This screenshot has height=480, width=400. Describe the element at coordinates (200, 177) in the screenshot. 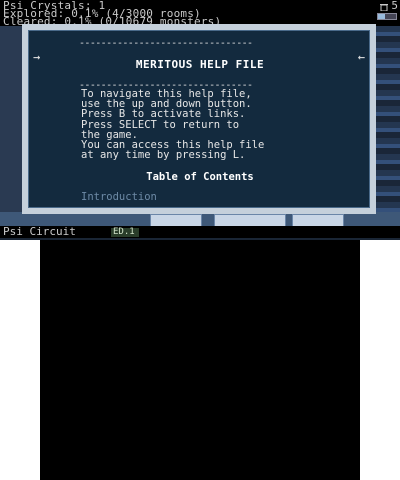

I see `toc-heading: Table of Contents` at that location.